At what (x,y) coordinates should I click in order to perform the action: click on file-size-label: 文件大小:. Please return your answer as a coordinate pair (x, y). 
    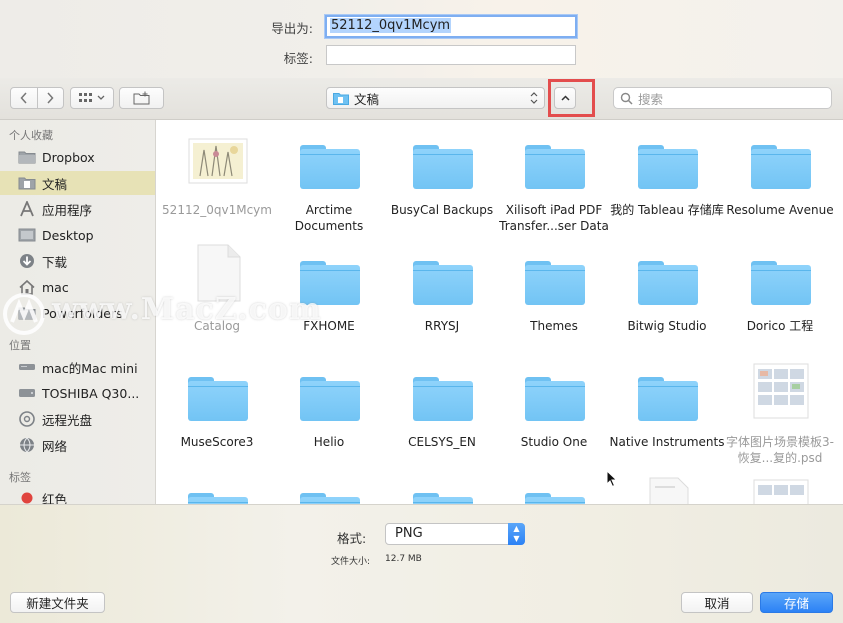
    Looking at the image, I should click on (351, 562).